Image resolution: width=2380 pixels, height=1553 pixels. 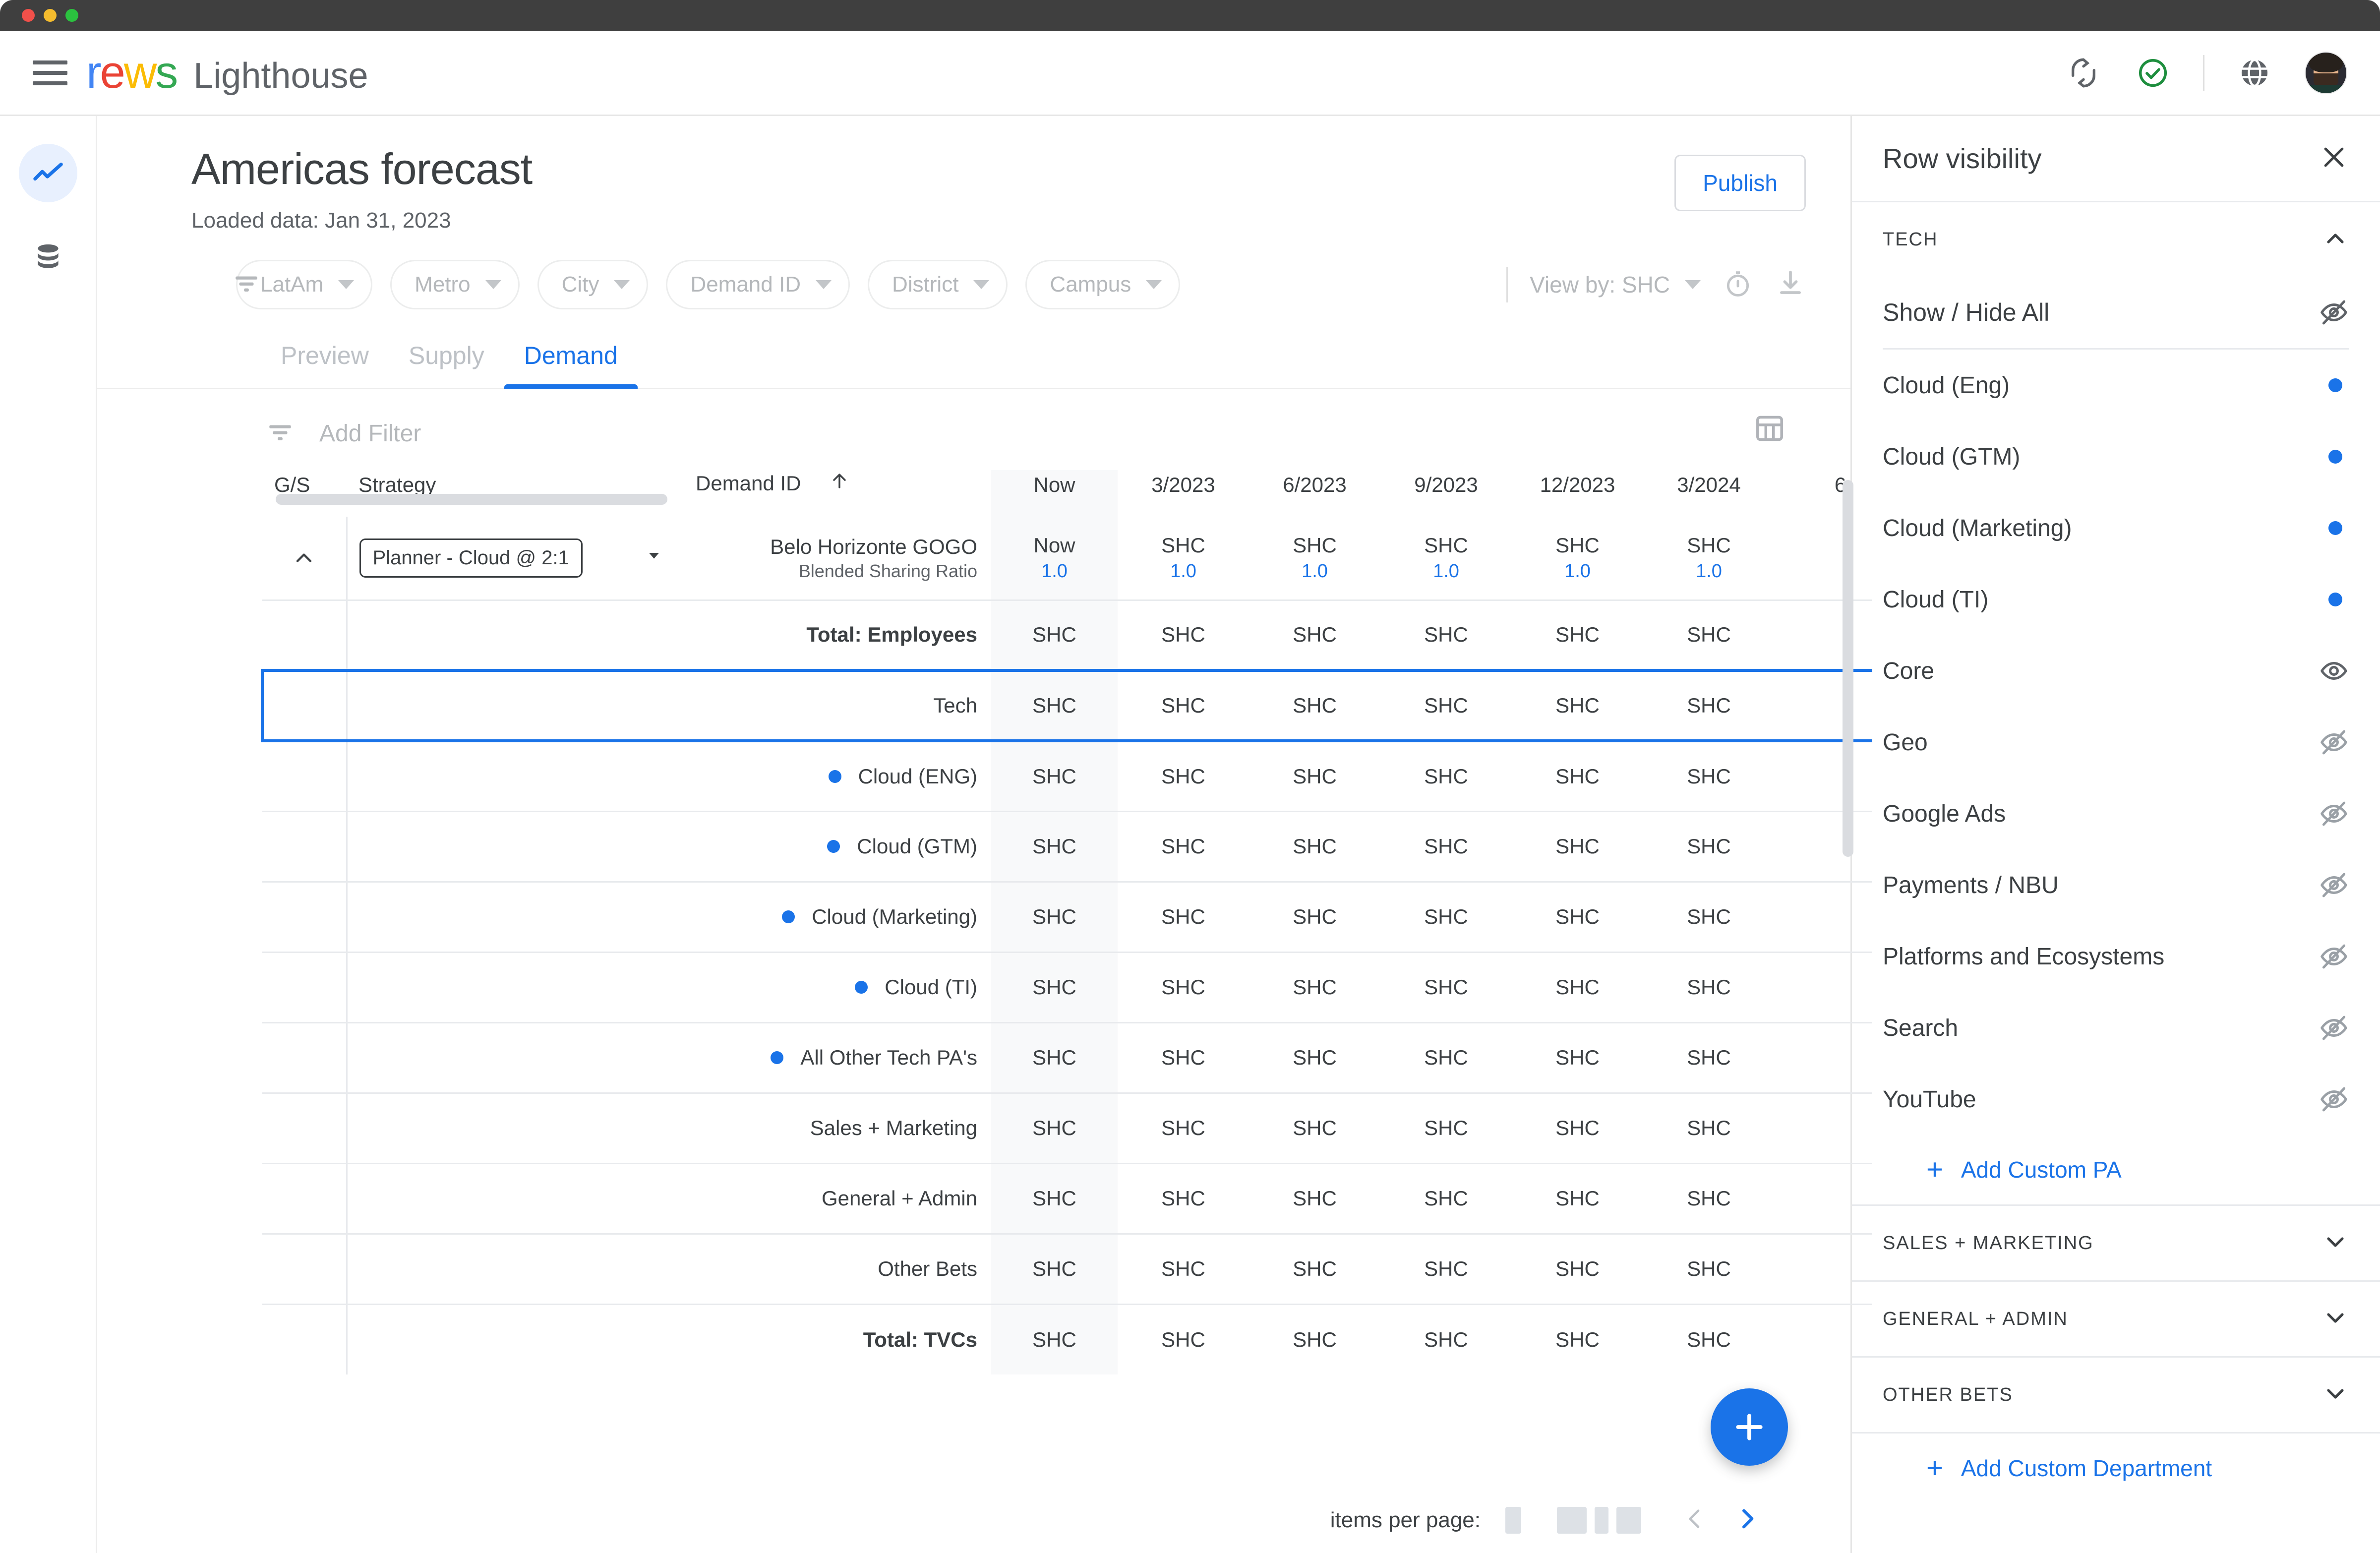 I want to click on column-header-gs: G/S, so click(x=304, y=493).